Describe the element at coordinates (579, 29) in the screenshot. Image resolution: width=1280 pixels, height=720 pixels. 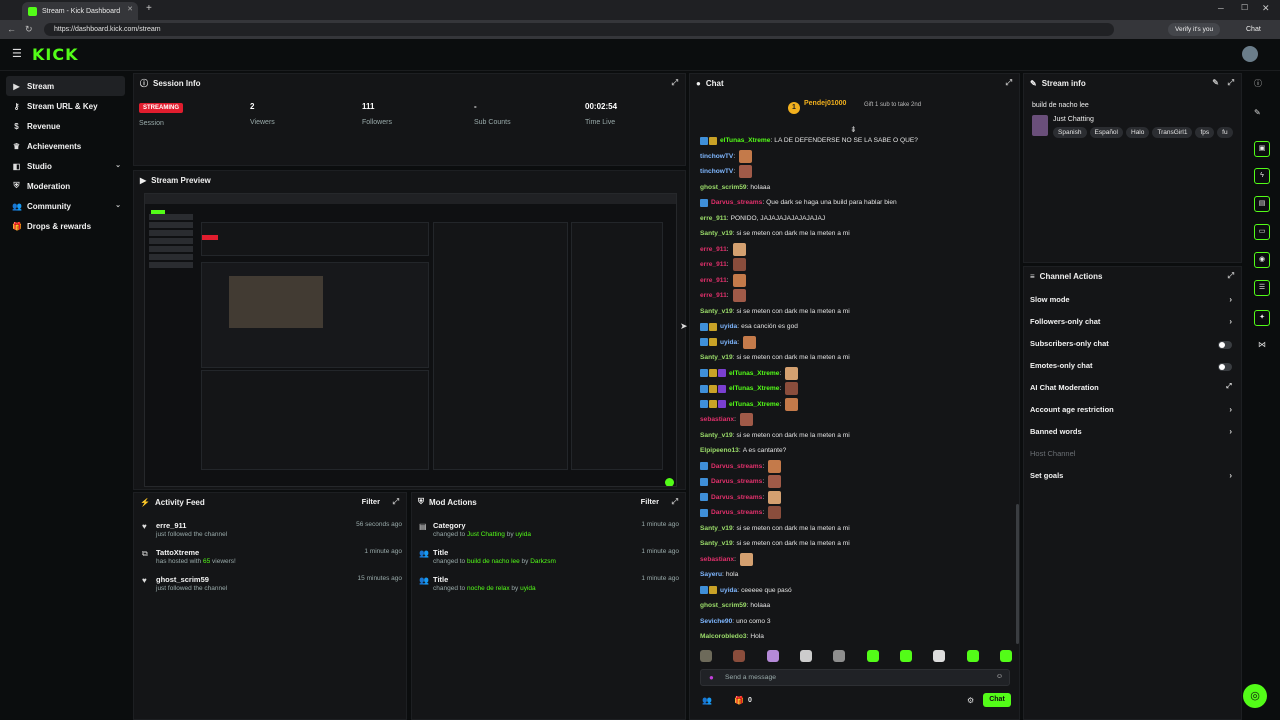
I see `url-input: https://dashboard.kick.com/stream` at that location.